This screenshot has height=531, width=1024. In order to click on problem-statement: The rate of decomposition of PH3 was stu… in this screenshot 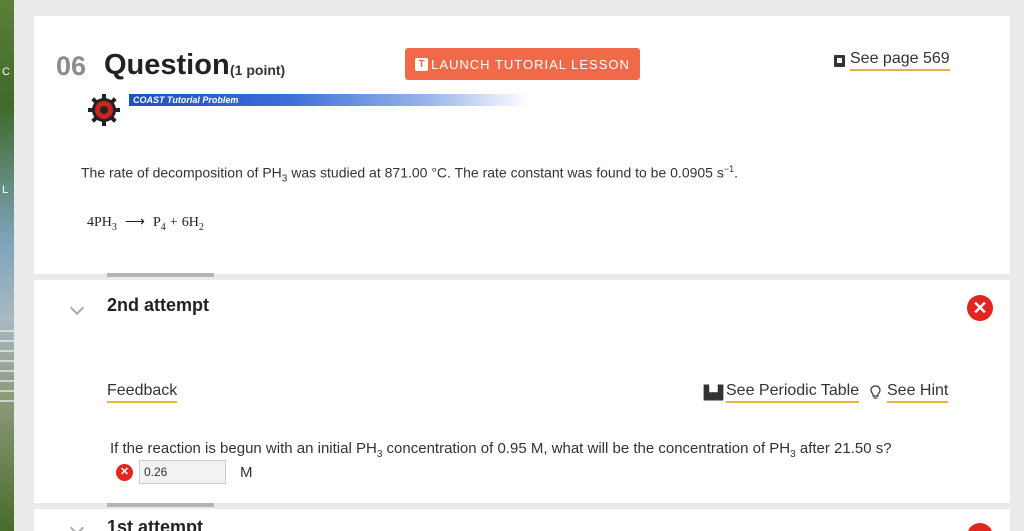, I will do `click(410, 174)`.